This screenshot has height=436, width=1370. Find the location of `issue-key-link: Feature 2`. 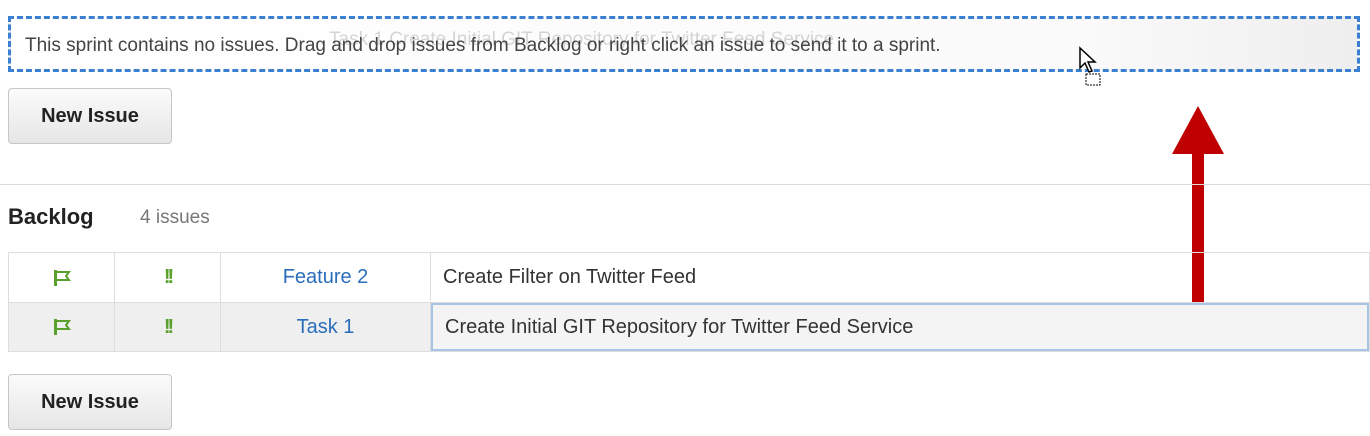

issue-key-link: Feature 2 is located at coordinates (326, 277).